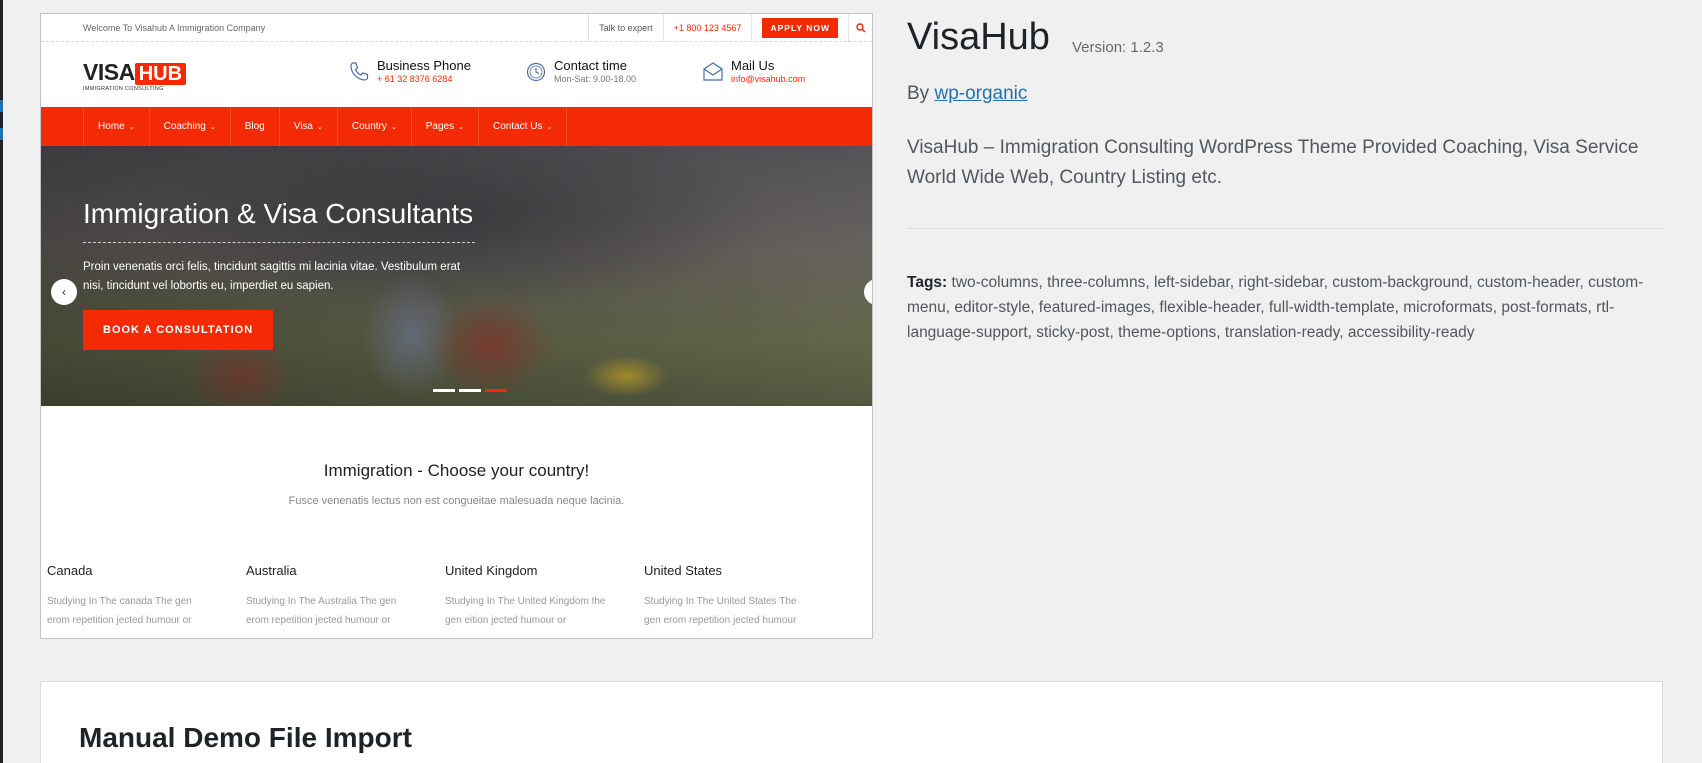  What do you see at coordinates (190, 126) in the screenshot?
I see `nav-item-coaching: Coaching ⌄` at bounding box center [190, 126].